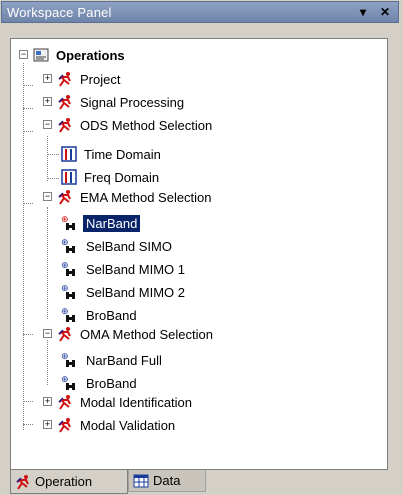 The width and height of the screenshot is (403, 495). I want to click on tree-node-ods-method-selection: ODS Method Selection, so click(136, 125).